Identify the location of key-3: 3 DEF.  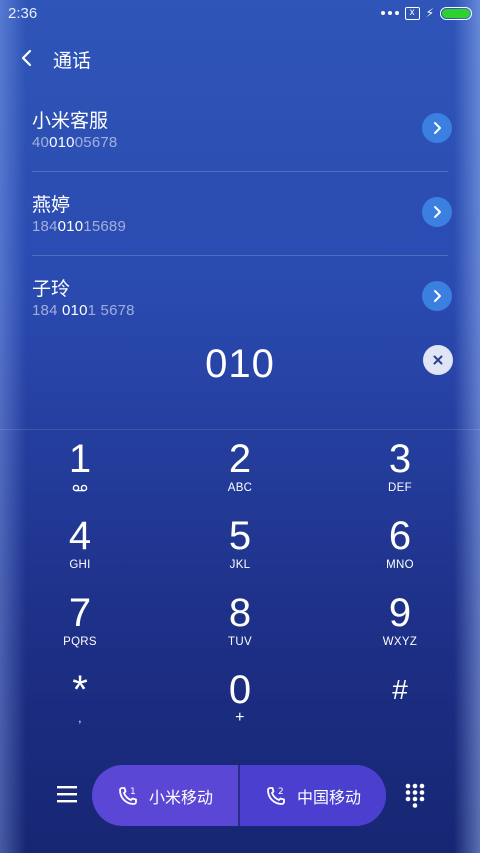
(400, 474).